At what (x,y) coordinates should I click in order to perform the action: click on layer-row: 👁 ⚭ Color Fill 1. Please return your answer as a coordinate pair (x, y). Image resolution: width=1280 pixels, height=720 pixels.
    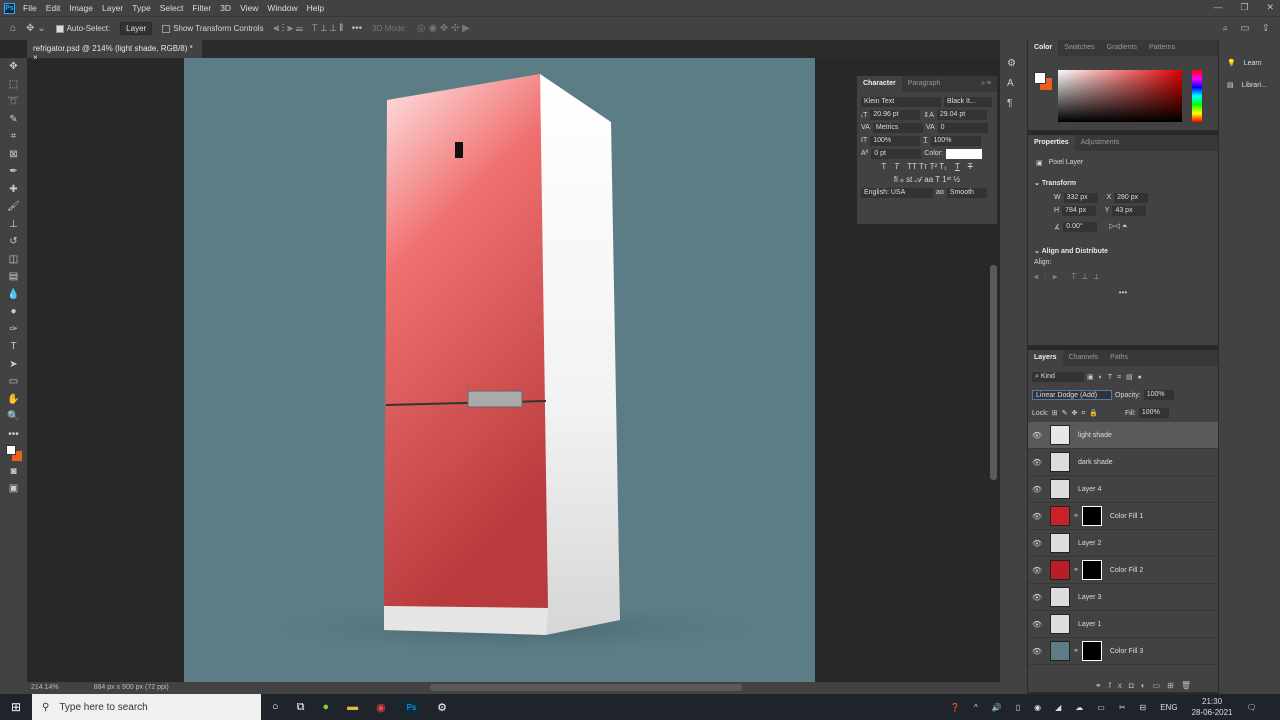
    Looking at the image, I should click on (1123, 516).